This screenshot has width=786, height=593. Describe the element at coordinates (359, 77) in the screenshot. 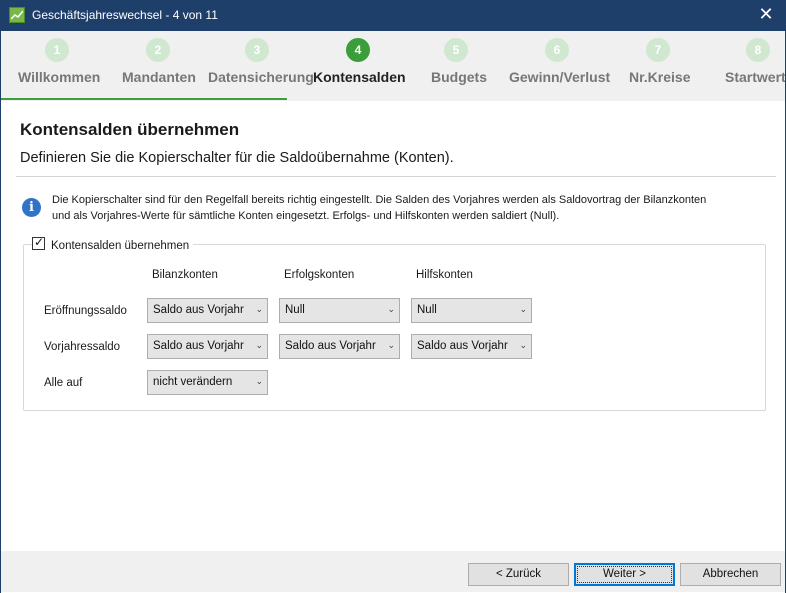

I see `step-label: Kontensalden` at that location.